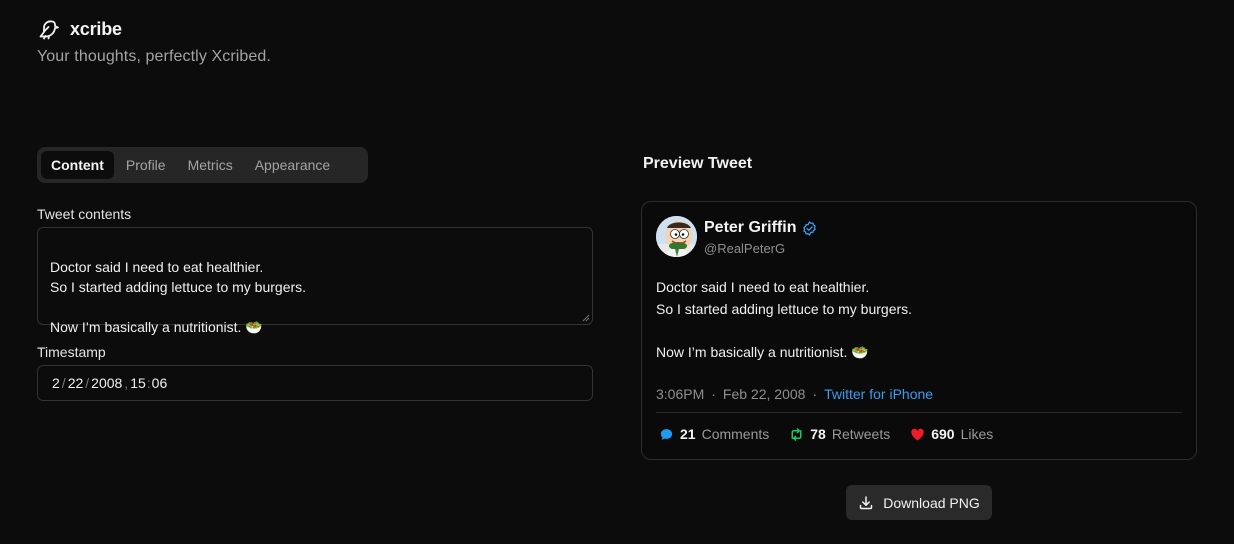 Image resolution: width=1234 pixels, height=544 pixels. Describe the element at coordinates (764, 394) in the screenshot. I see `tweet-date: Feb 22, 2008` at that location.